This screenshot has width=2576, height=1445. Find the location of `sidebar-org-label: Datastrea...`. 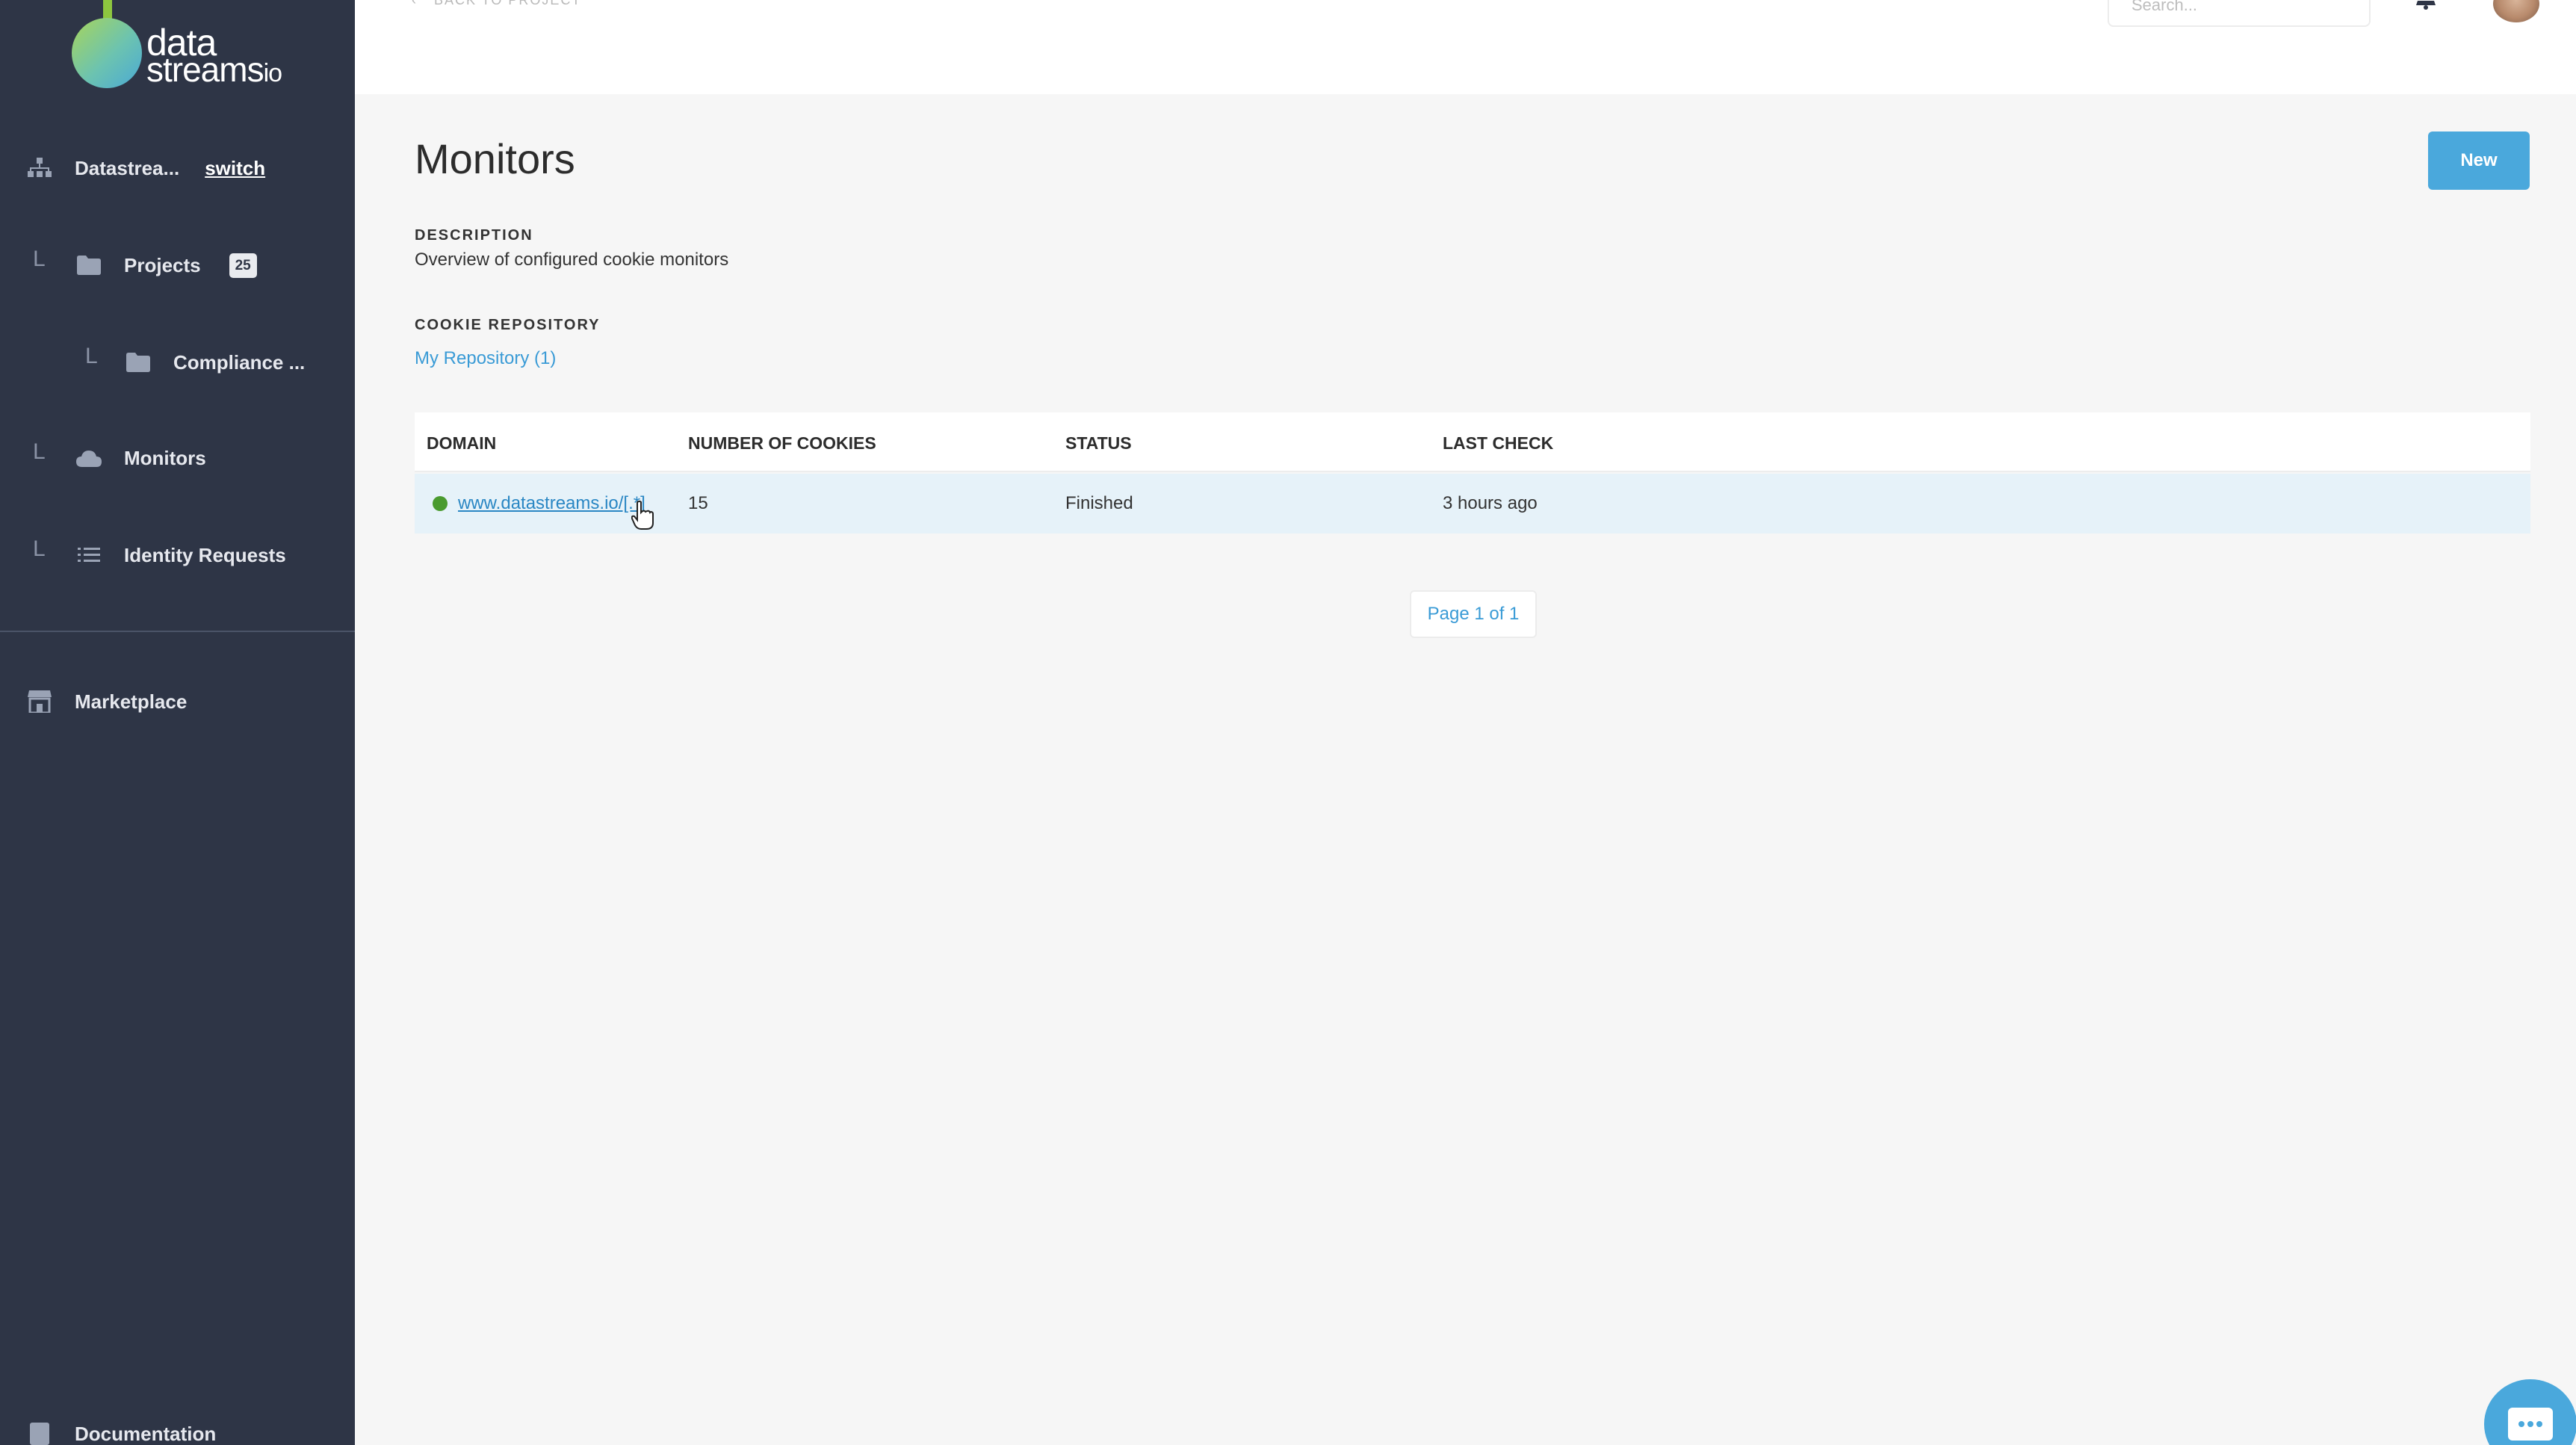

sidebar-org-label: Datastrea... is located at coordinates (127, 169).